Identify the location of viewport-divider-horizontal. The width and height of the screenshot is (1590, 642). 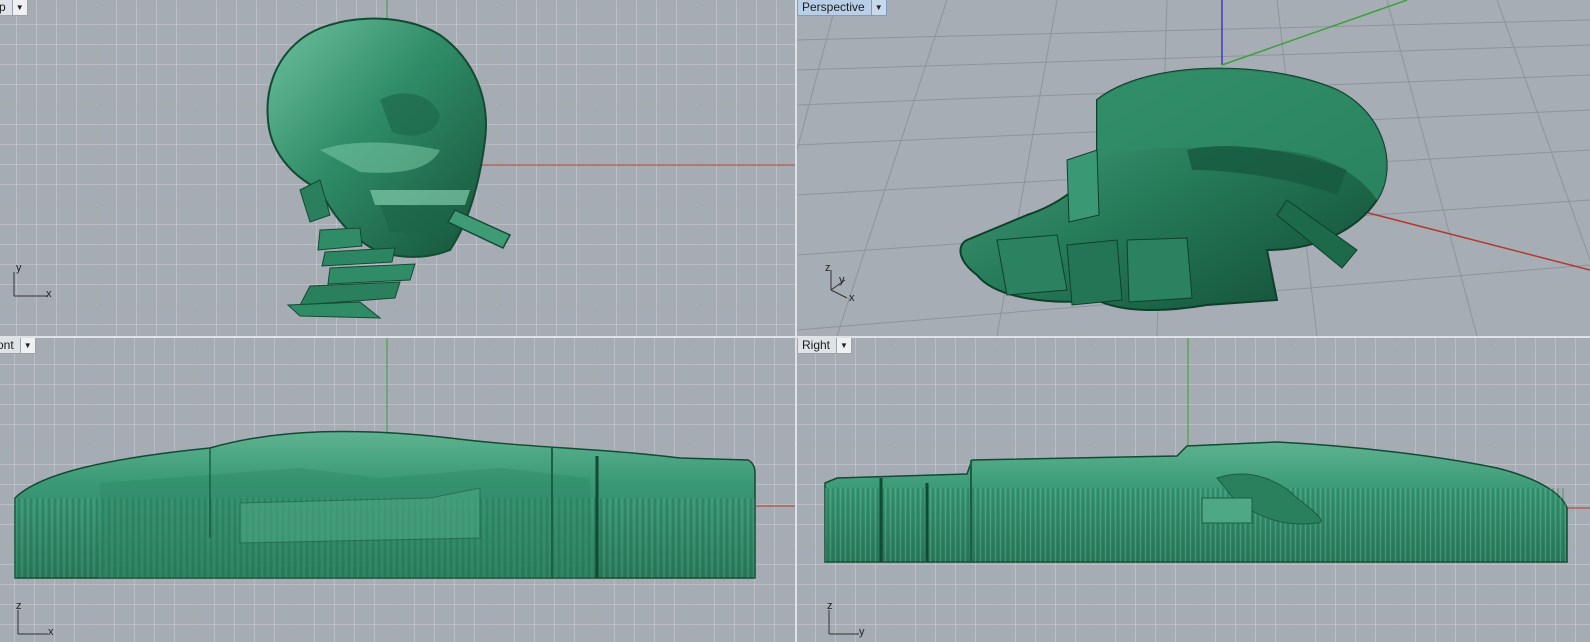
(795, 337).